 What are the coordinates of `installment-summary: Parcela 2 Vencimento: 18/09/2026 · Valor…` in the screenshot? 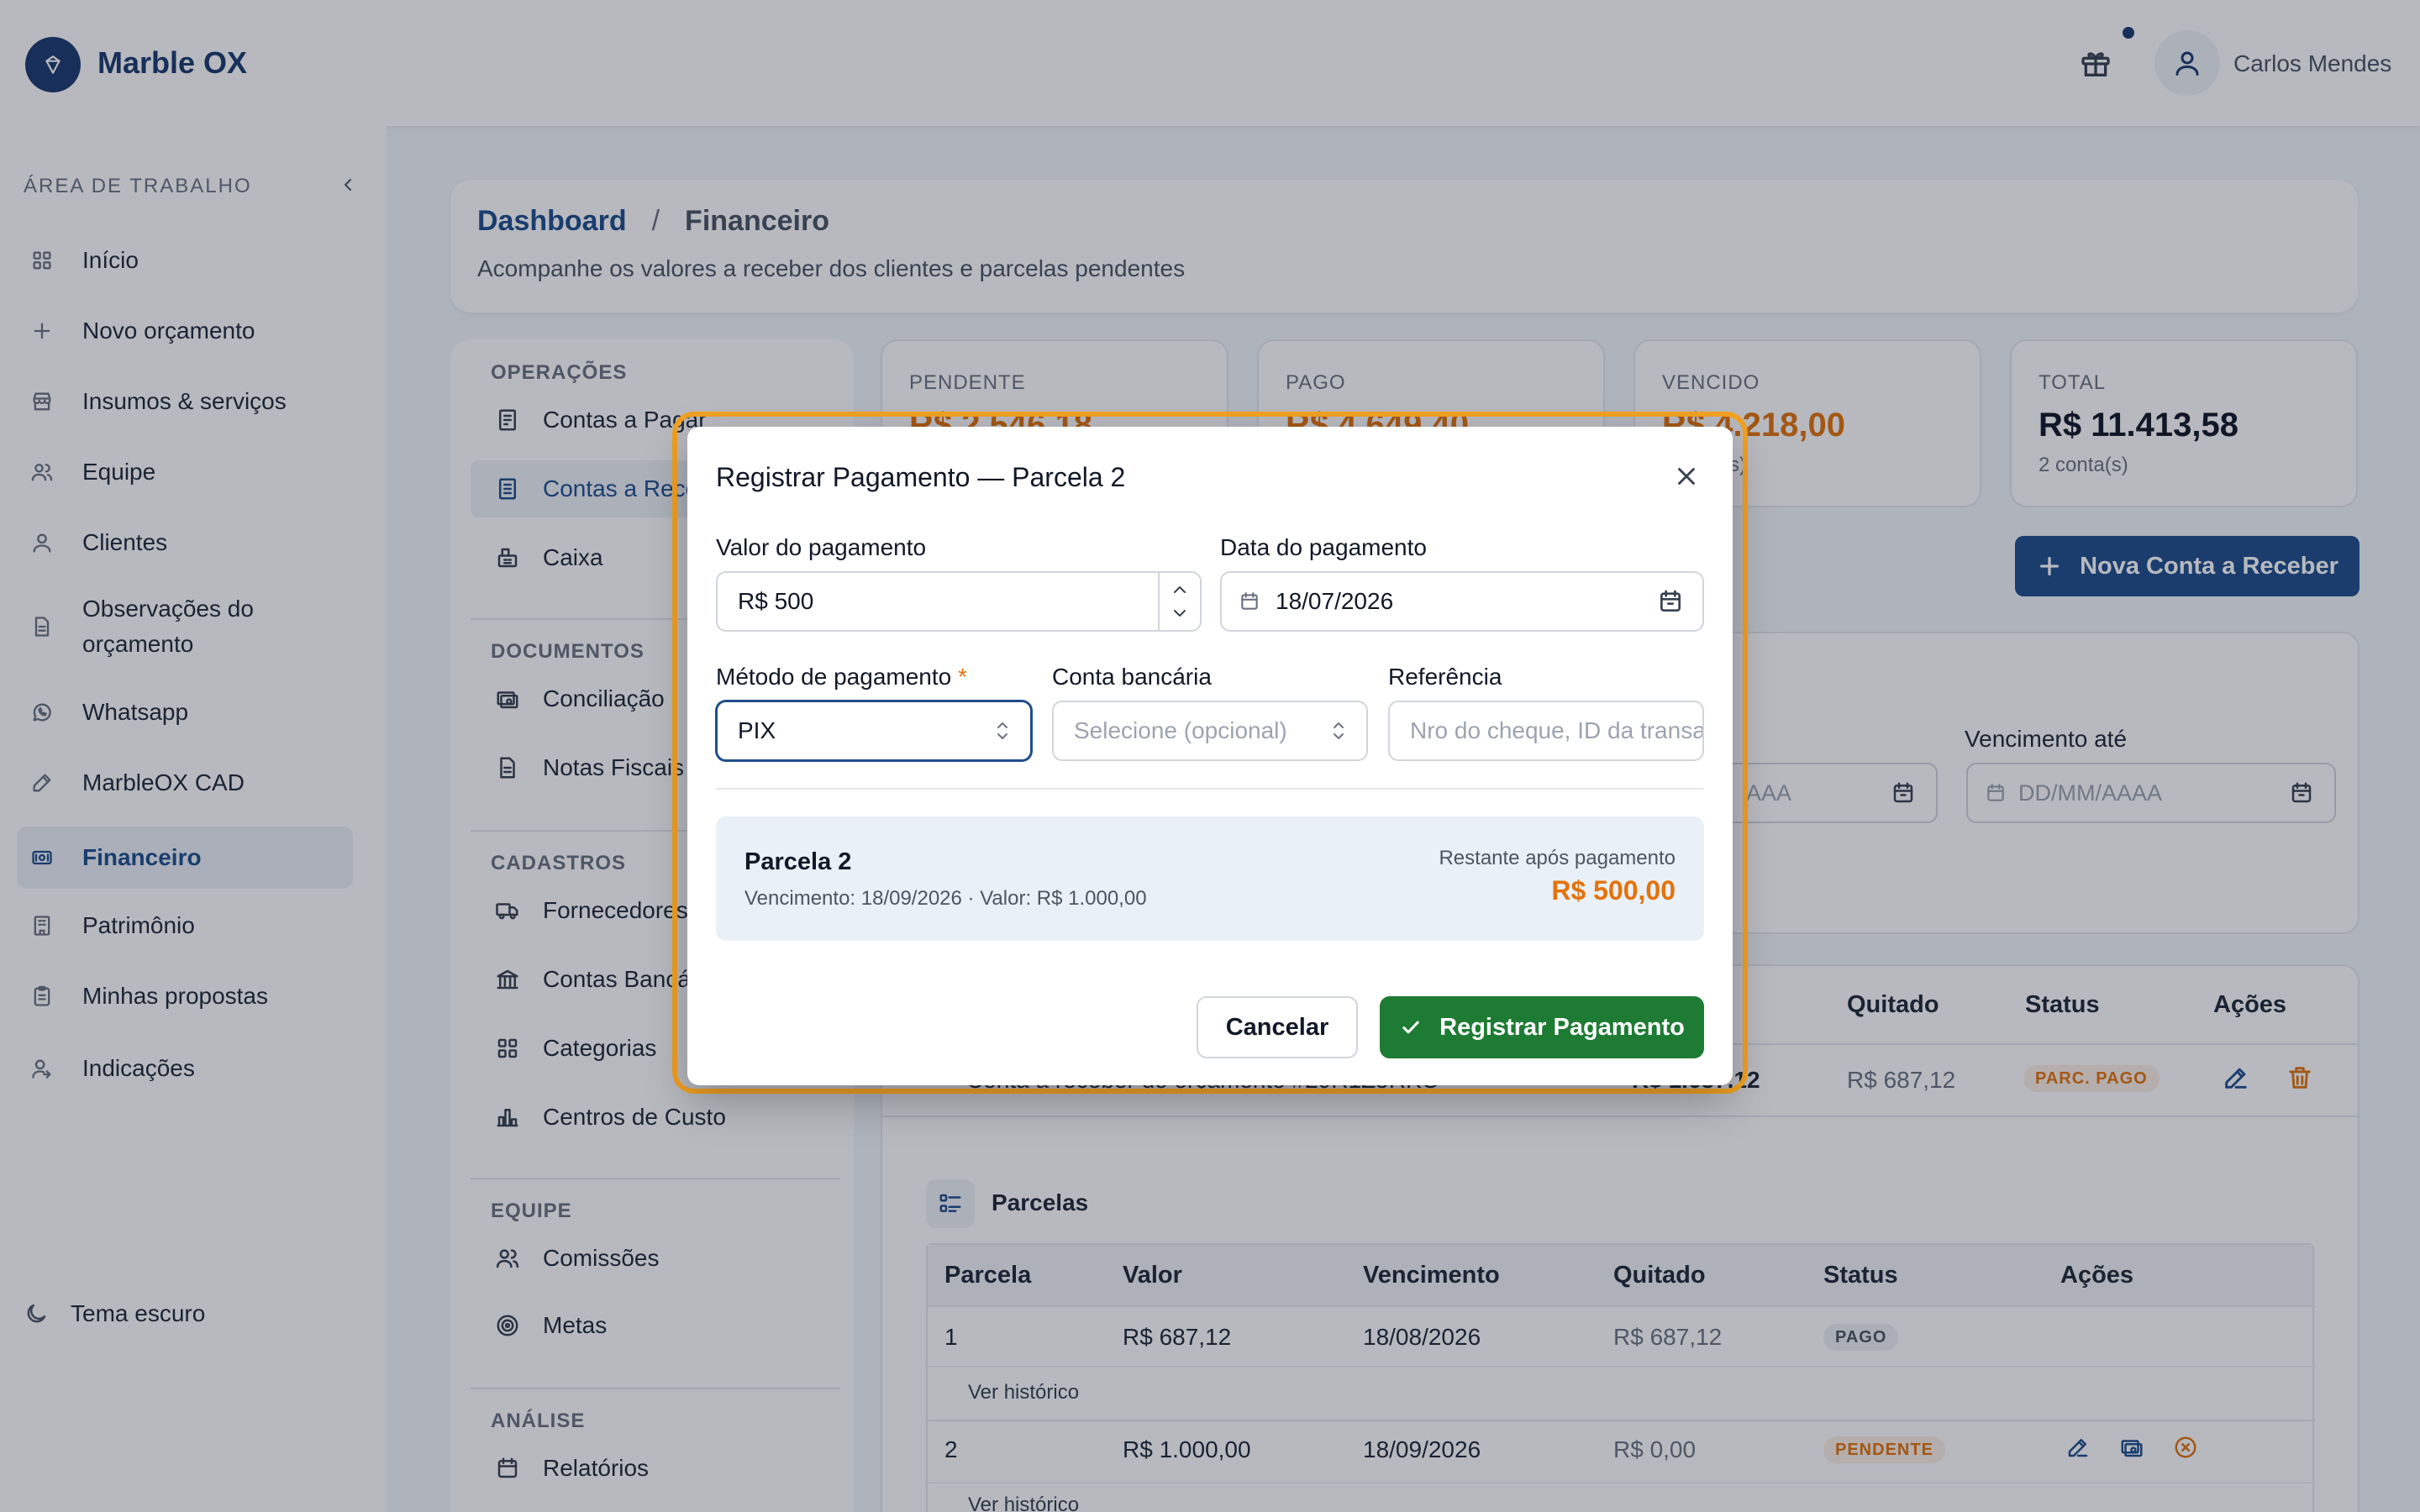 It's located at (1210, 878).